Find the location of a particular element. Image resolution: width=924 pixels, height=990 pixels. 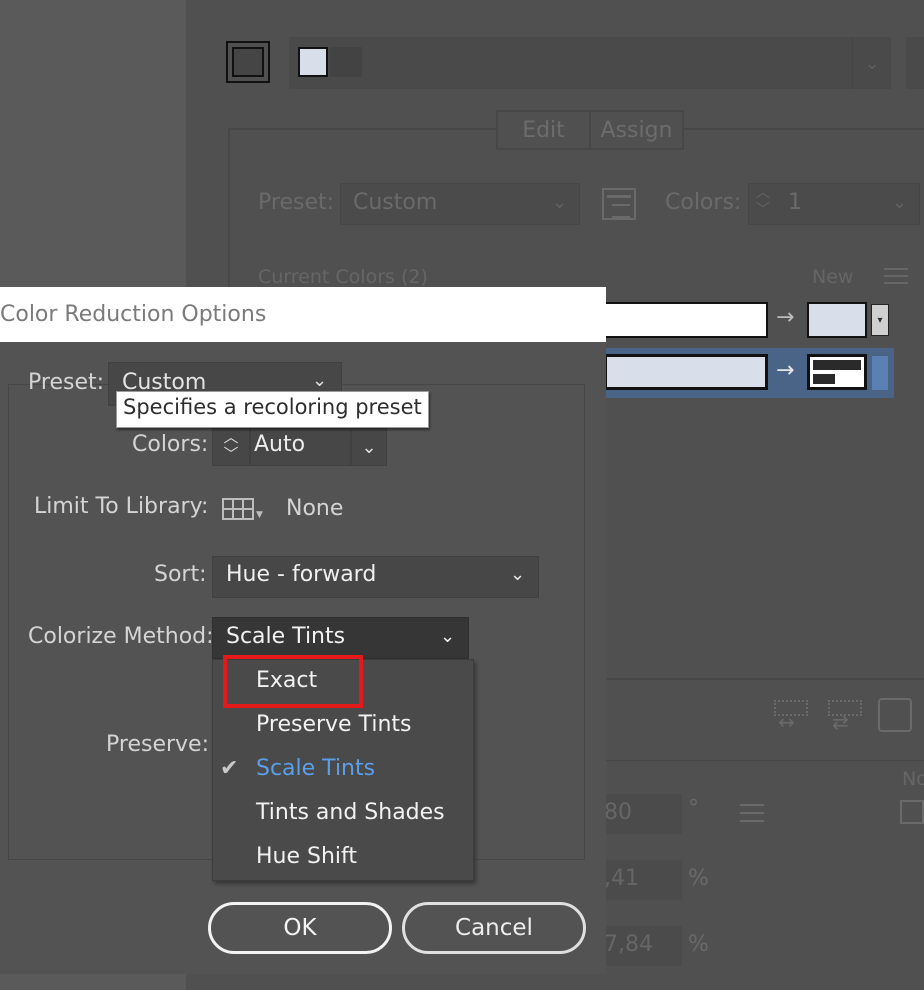

new-column-label: New is located at coordinates (833, 277).